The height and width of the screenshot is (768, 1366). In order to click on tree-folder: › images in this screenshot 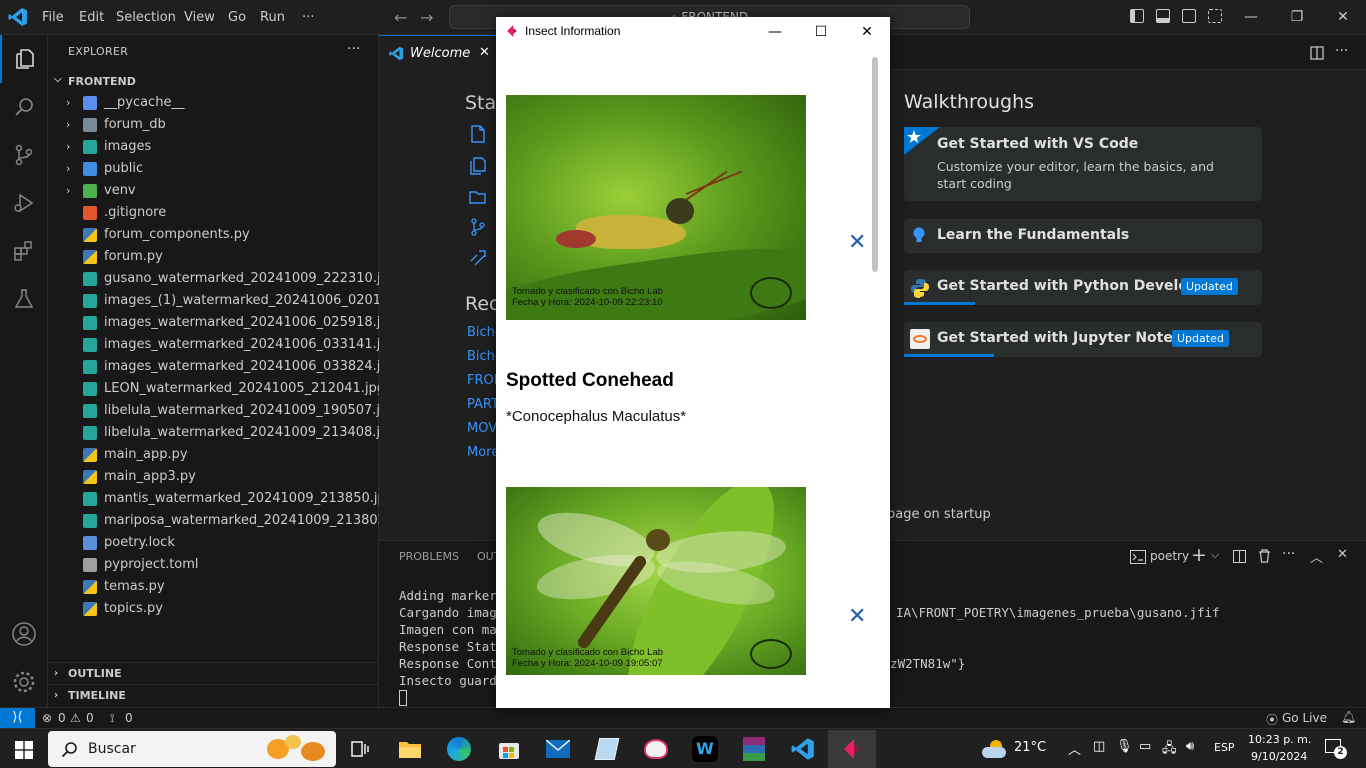, I will do `click(213, 147)`.